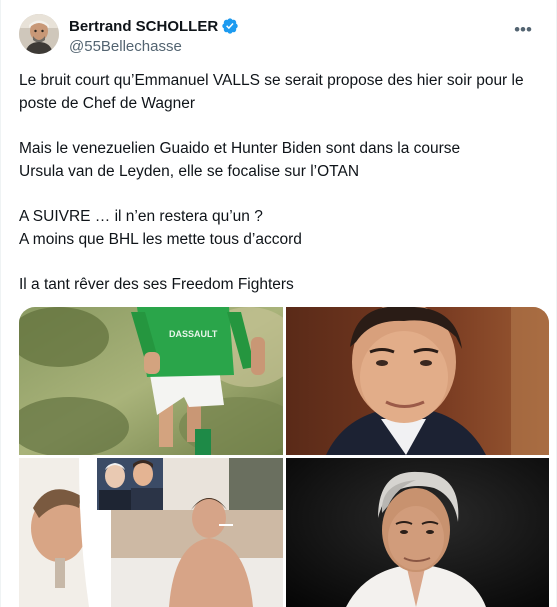 Image resolution: width=557 pixels, height=607 pixels. What do you see at coordinates (160, 239) in the screenshot?
I see `tweet-text-line: A moins que BHL les mette tous d’accord` at bounding box center [160, 239].